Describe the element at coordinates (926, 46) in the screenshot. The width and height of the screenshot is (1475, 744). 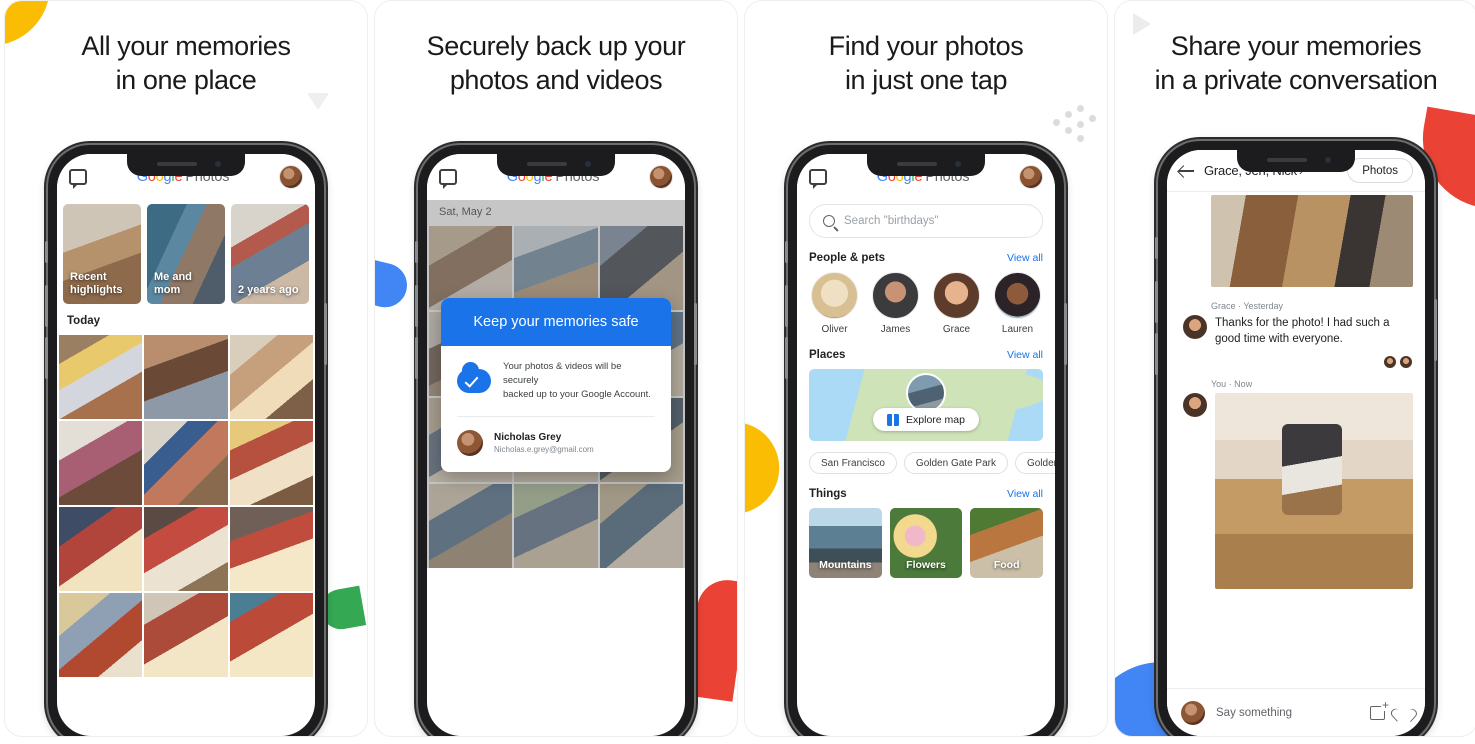
I see `headline-line-1: Find your photos` at that location.